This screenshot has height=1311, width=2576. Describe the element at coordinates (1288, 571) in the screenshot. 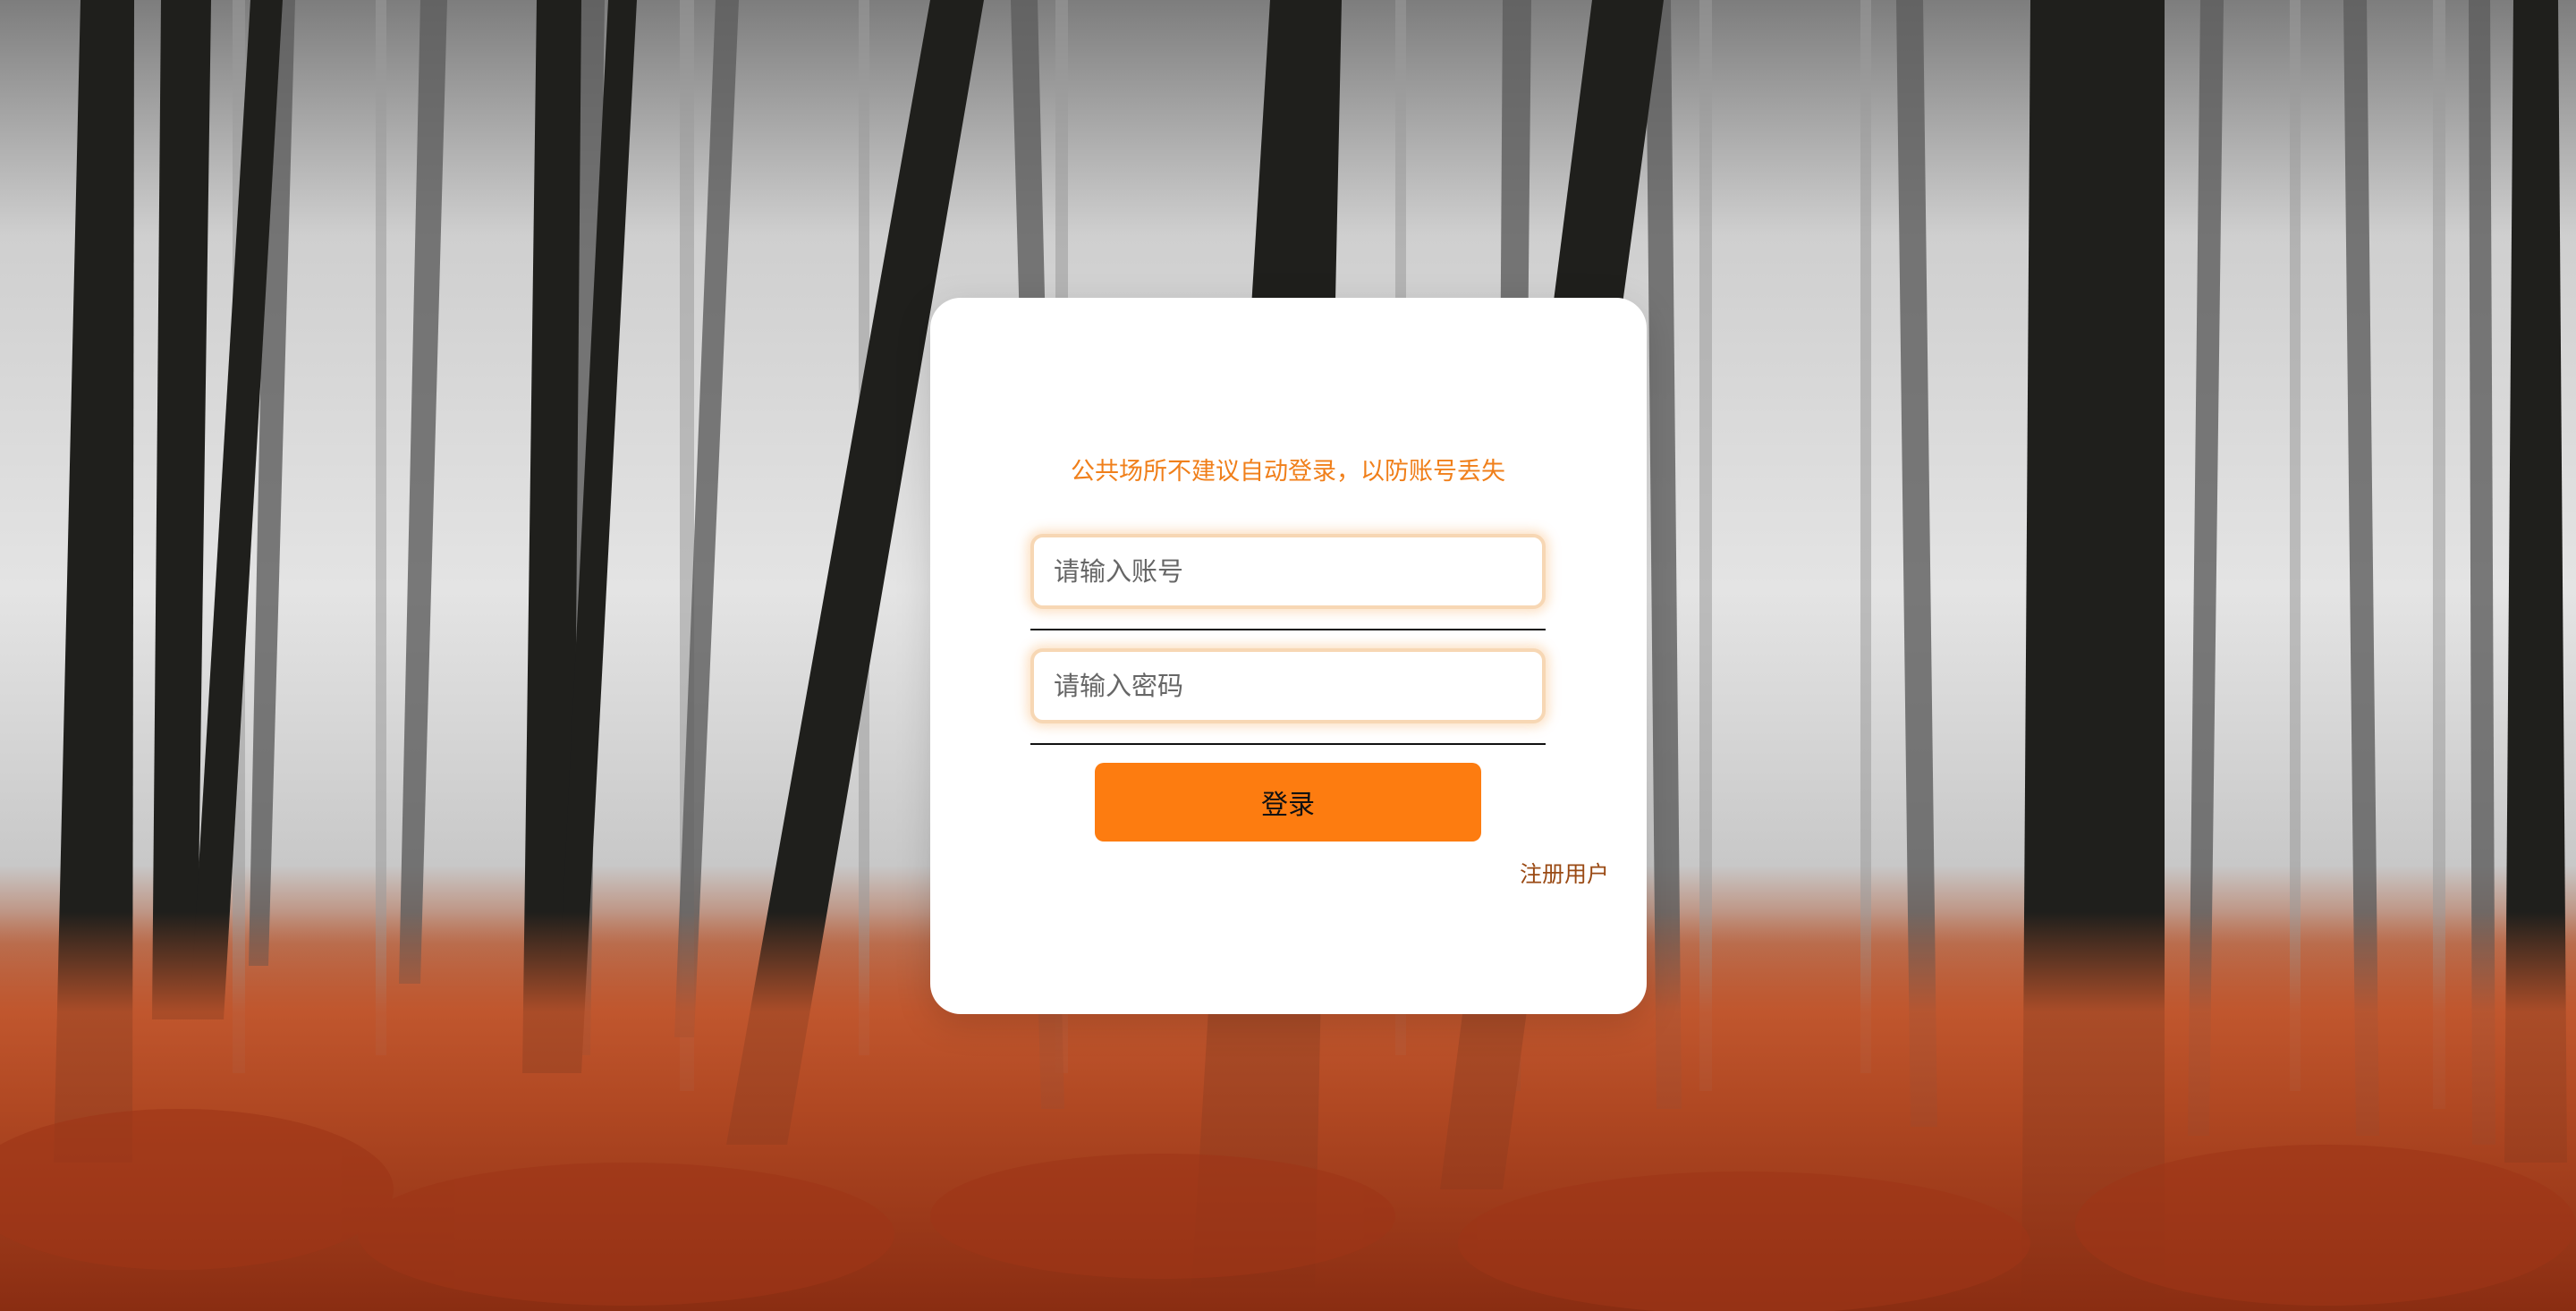

I see `account-input` at that location.